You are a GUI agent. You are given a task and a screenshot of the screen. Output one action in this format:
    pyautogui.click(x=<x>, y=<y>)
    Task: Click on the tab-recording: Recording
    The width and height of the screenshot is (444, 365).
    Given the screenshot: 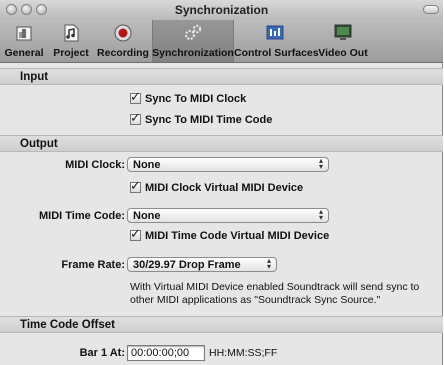 What is the action you would take?
    pyautogui.click(x=123, y=41)
    